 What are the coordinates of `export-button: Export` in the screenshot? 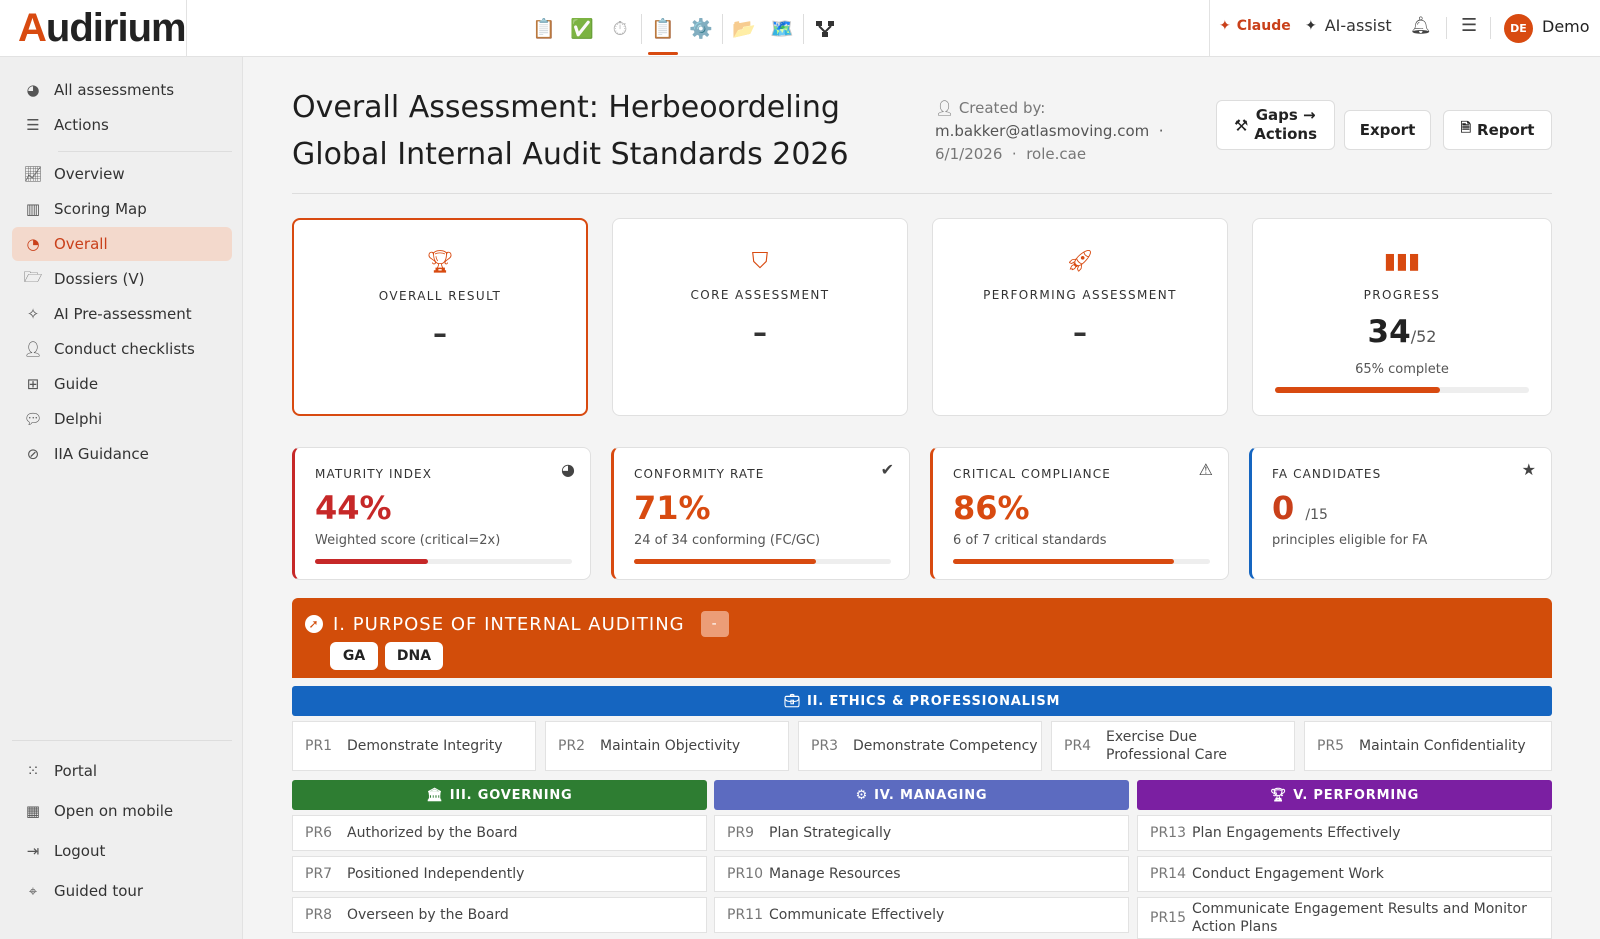 It's located at (1387, 130).